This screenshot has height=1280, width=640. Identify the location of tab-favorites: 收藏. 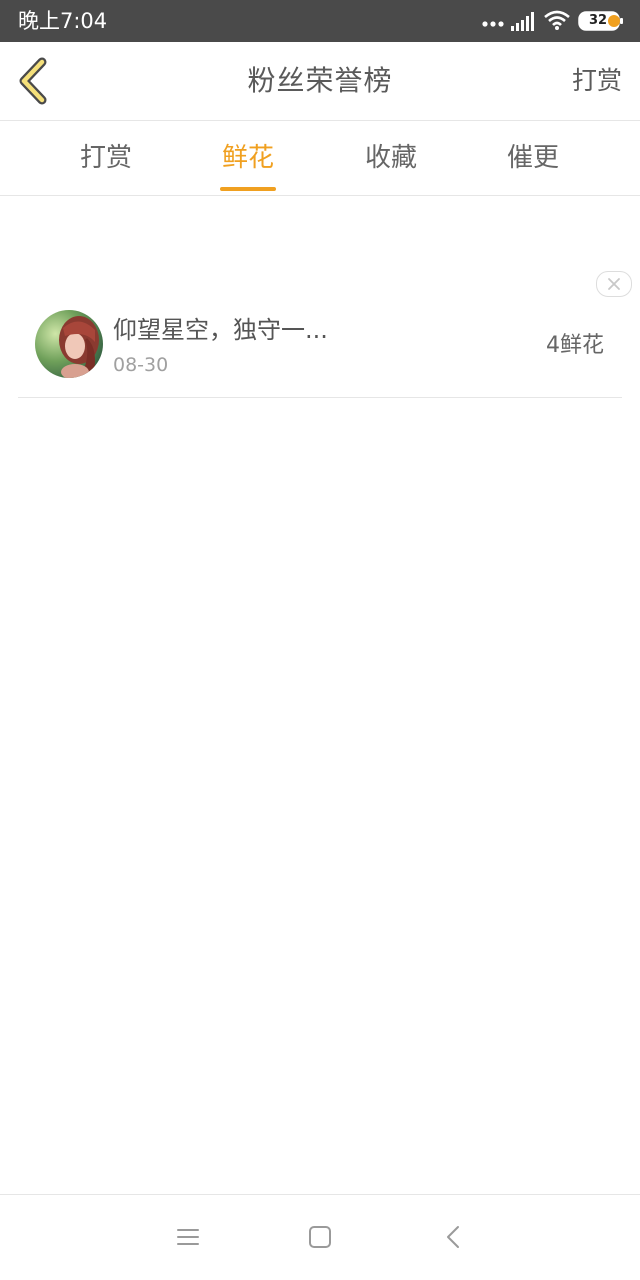
(391, 158).